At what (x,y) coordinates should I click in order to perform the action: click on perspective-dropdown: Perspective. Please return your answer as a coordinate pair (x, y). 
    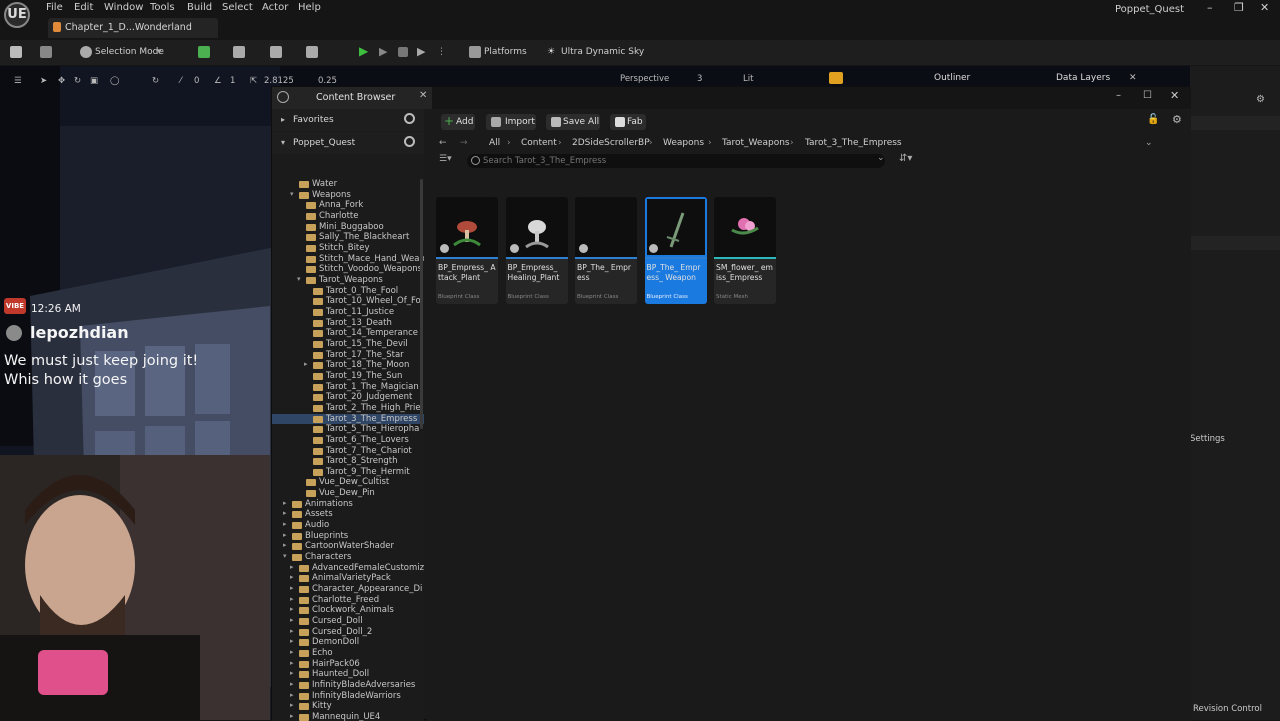
    Looking at the image, I should click on (644, 79).